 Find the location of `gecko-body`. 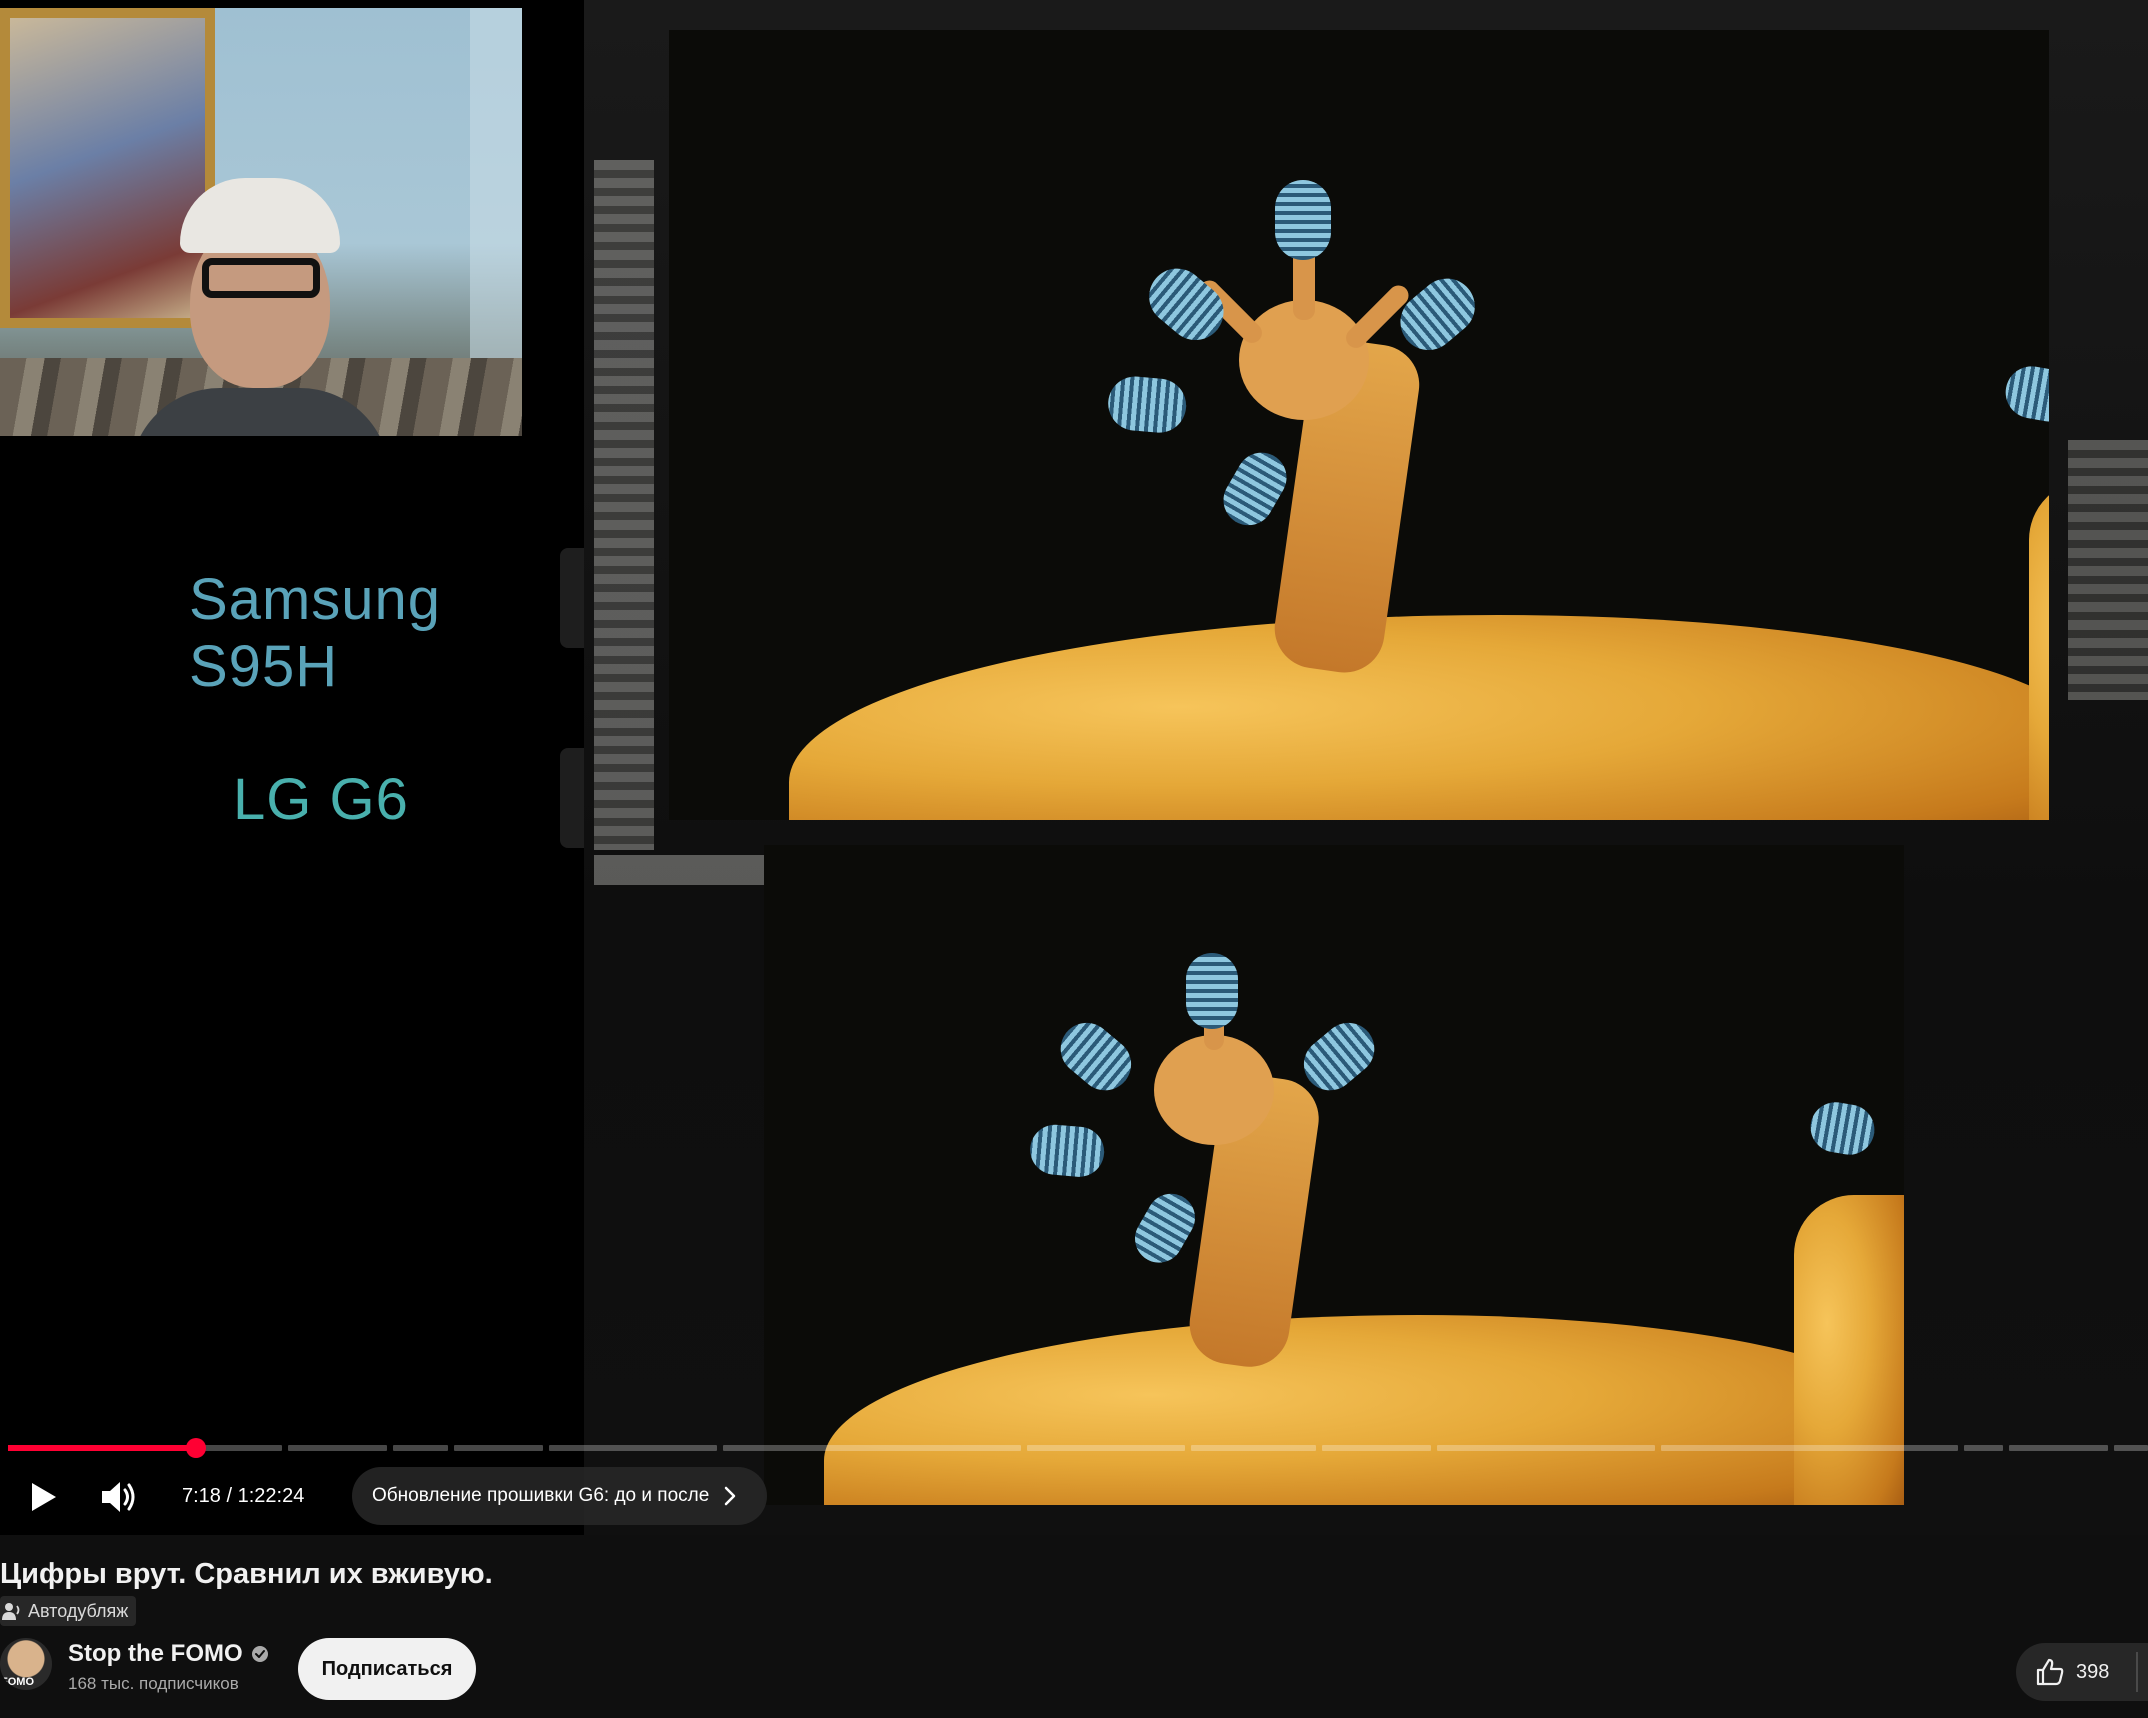

gecko-body is located at coordinates (1419, 717).